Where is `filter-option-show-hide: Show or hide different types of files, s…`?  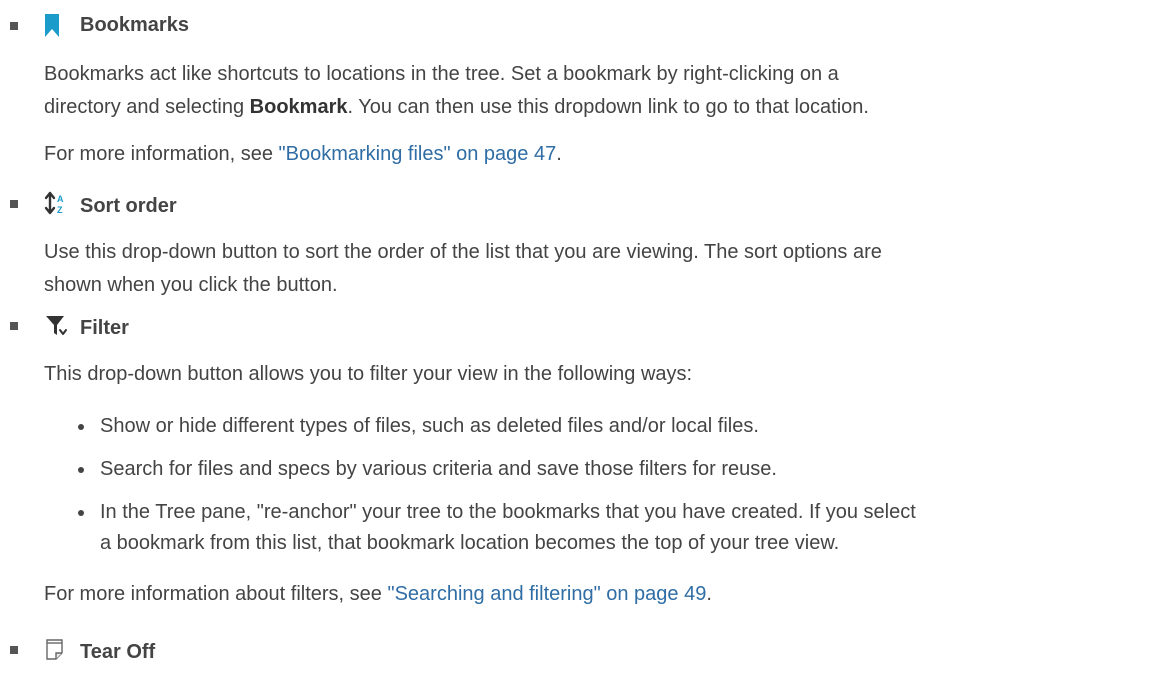 filter-option-show-hide: Show or hide different types of files, s… is located at coordinates (429, 426).